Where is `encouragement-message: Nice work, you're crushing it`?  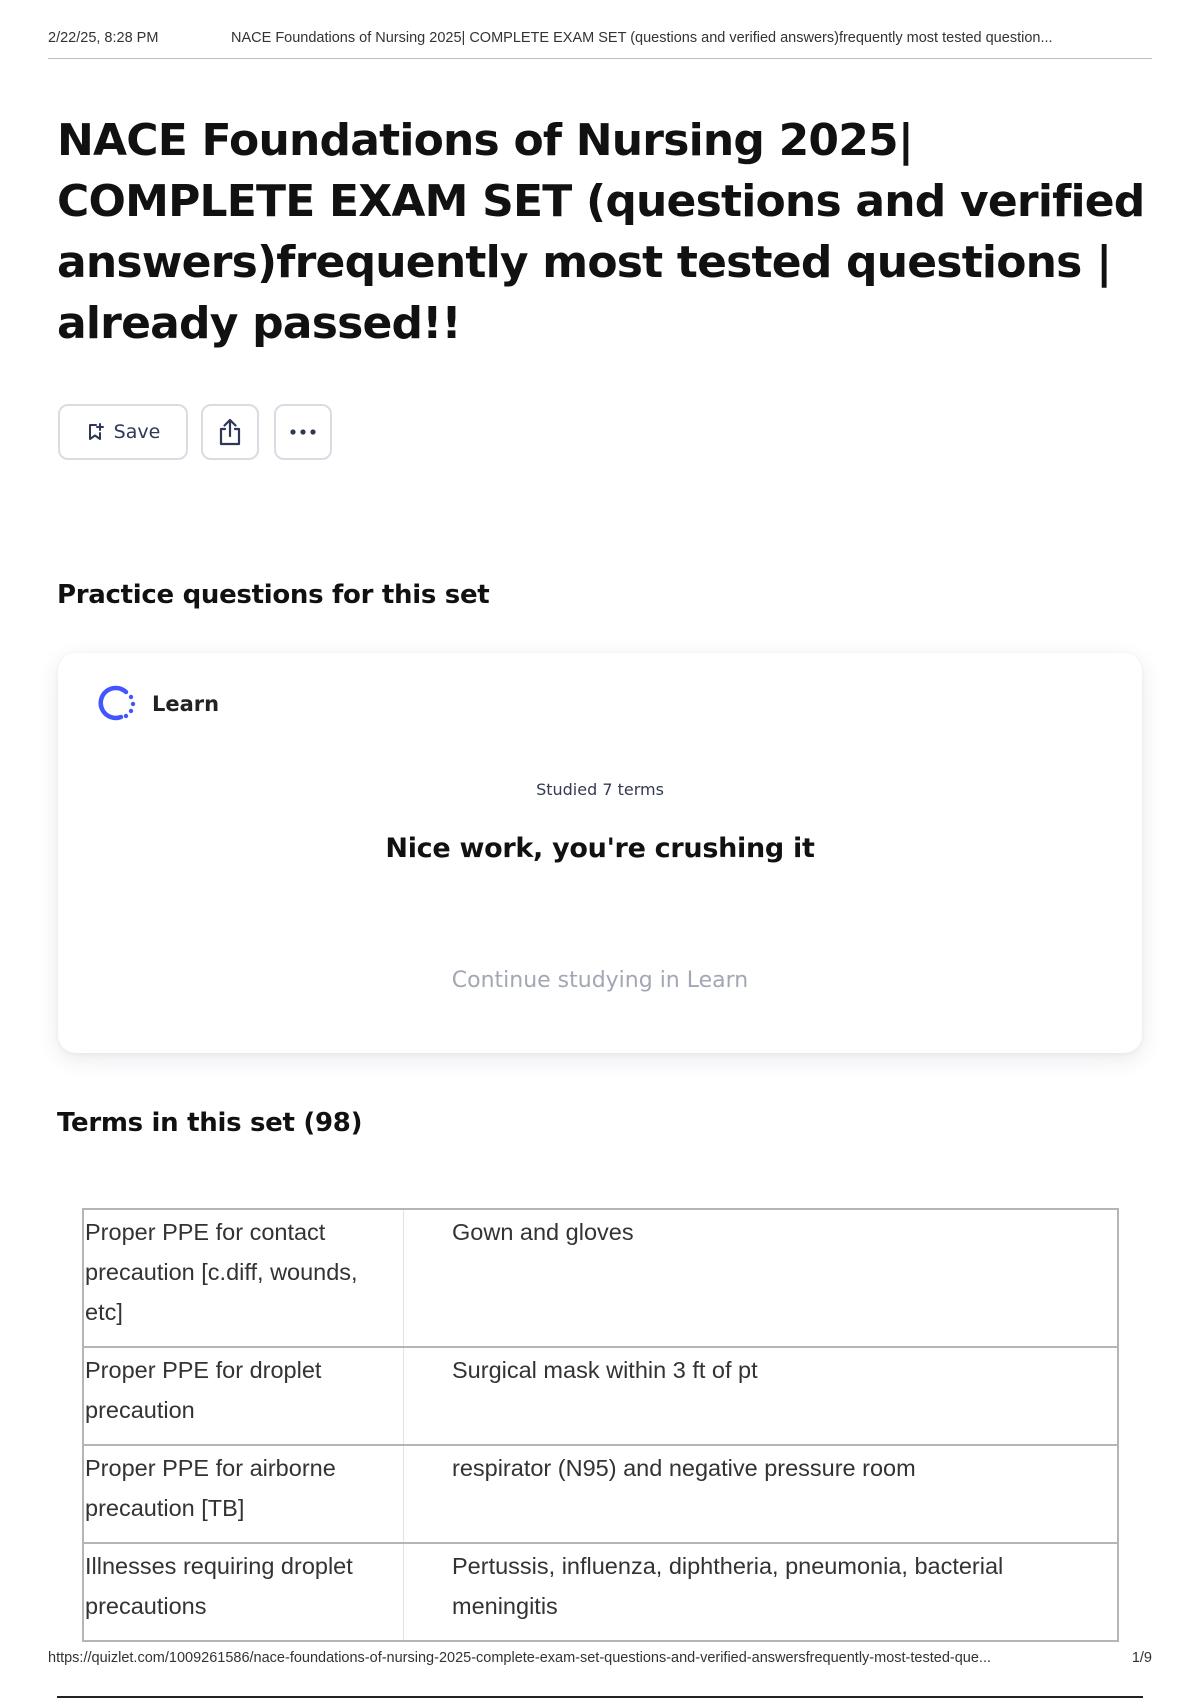
encouragement-message: Nice work, you're crushing it is located at coordinates (600, 848).